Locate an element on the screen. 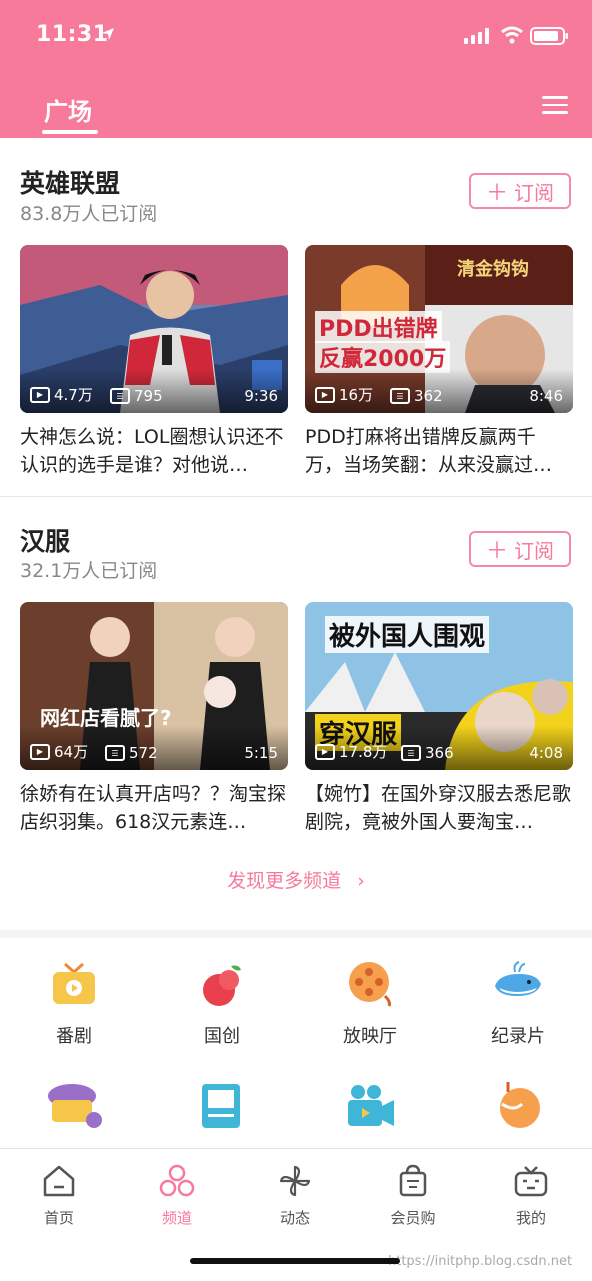 The image size is (592, 1281). video-camera-icon is located at coordinates (370, 1106).